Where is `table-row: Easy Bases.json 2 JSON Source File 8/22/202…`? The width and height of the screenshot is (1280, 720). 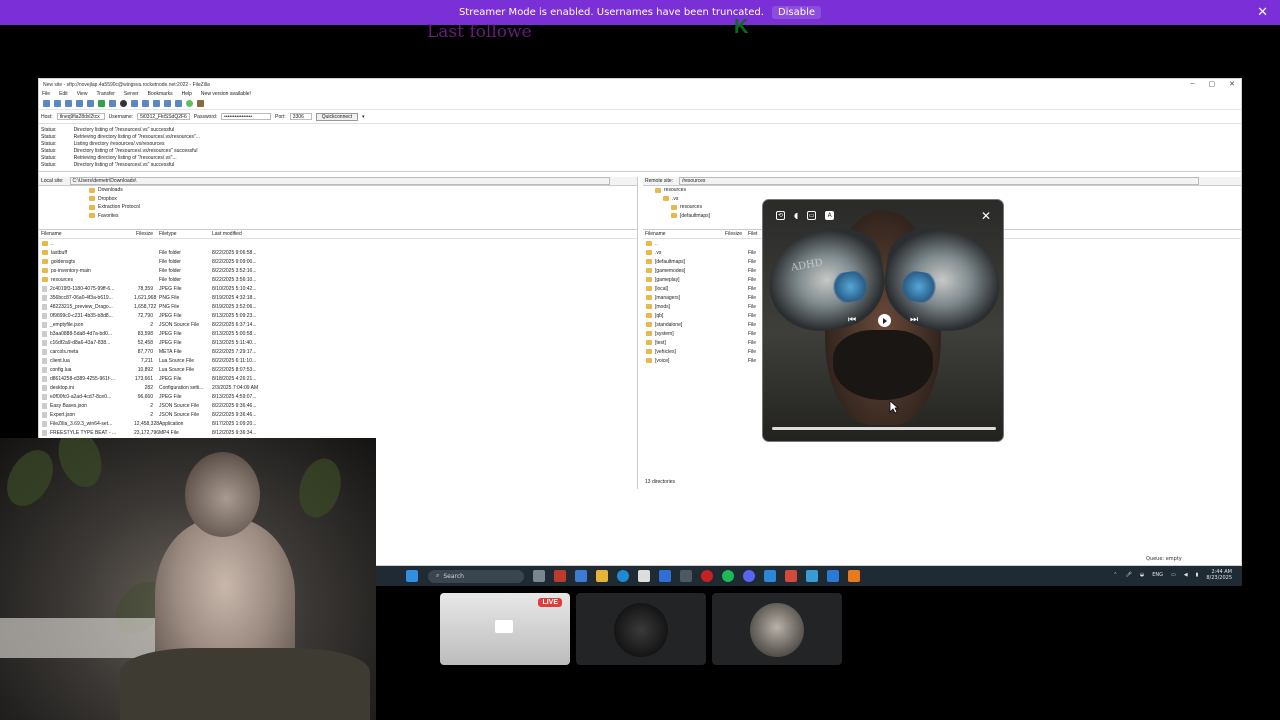 table-row: Easy Bases.json 2 JSON Source File 8/22/202… is located at coordinates (338, 405).